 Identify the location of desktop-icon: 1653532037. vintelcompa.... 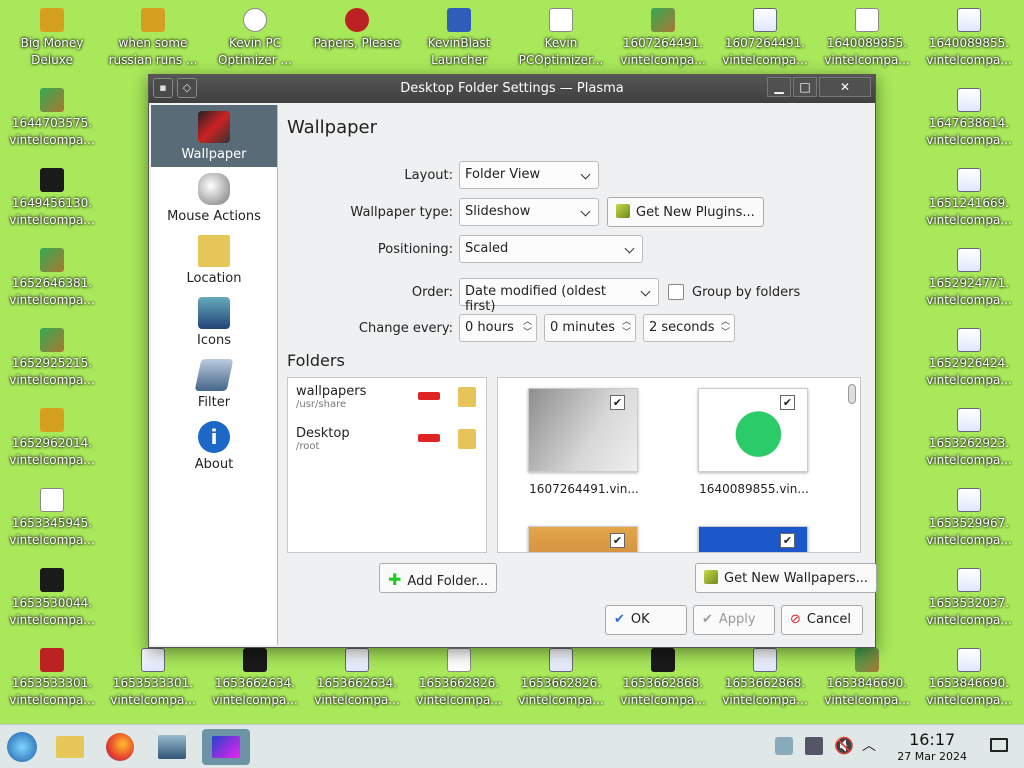
(969, 598).